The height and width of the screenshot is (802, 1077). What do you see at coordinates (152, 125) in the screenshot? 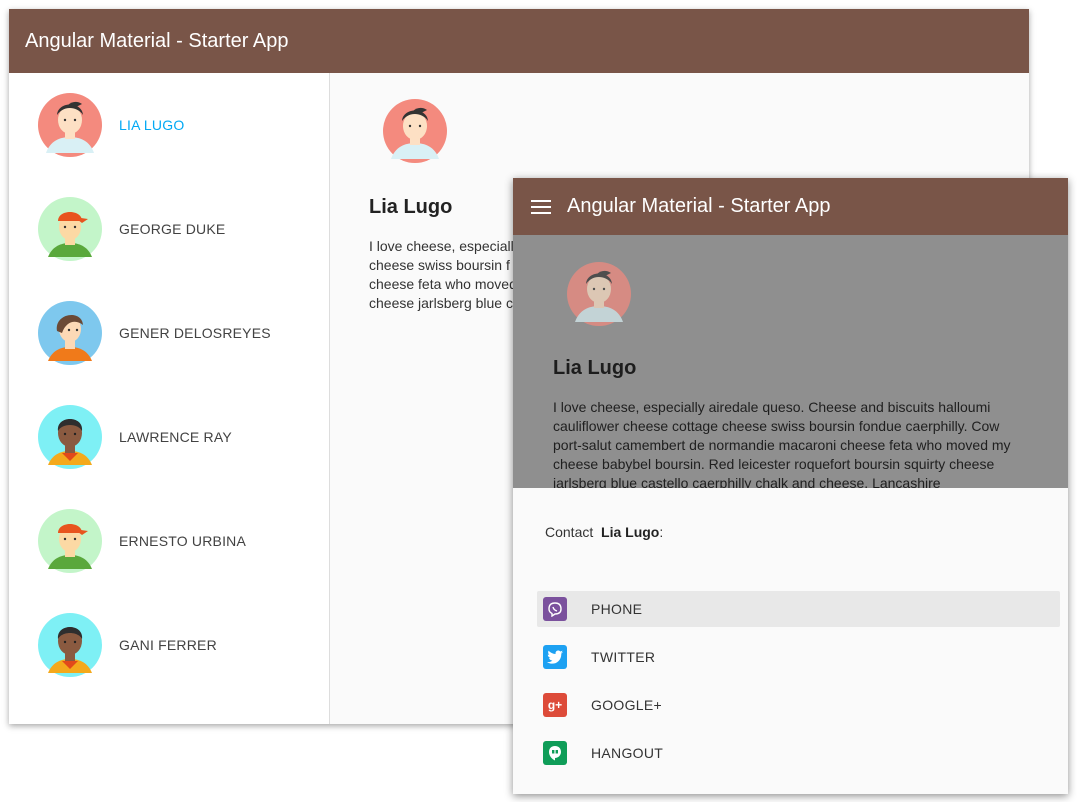
I see `user-name: LIA LUGO` at bounding box center [152, 125].